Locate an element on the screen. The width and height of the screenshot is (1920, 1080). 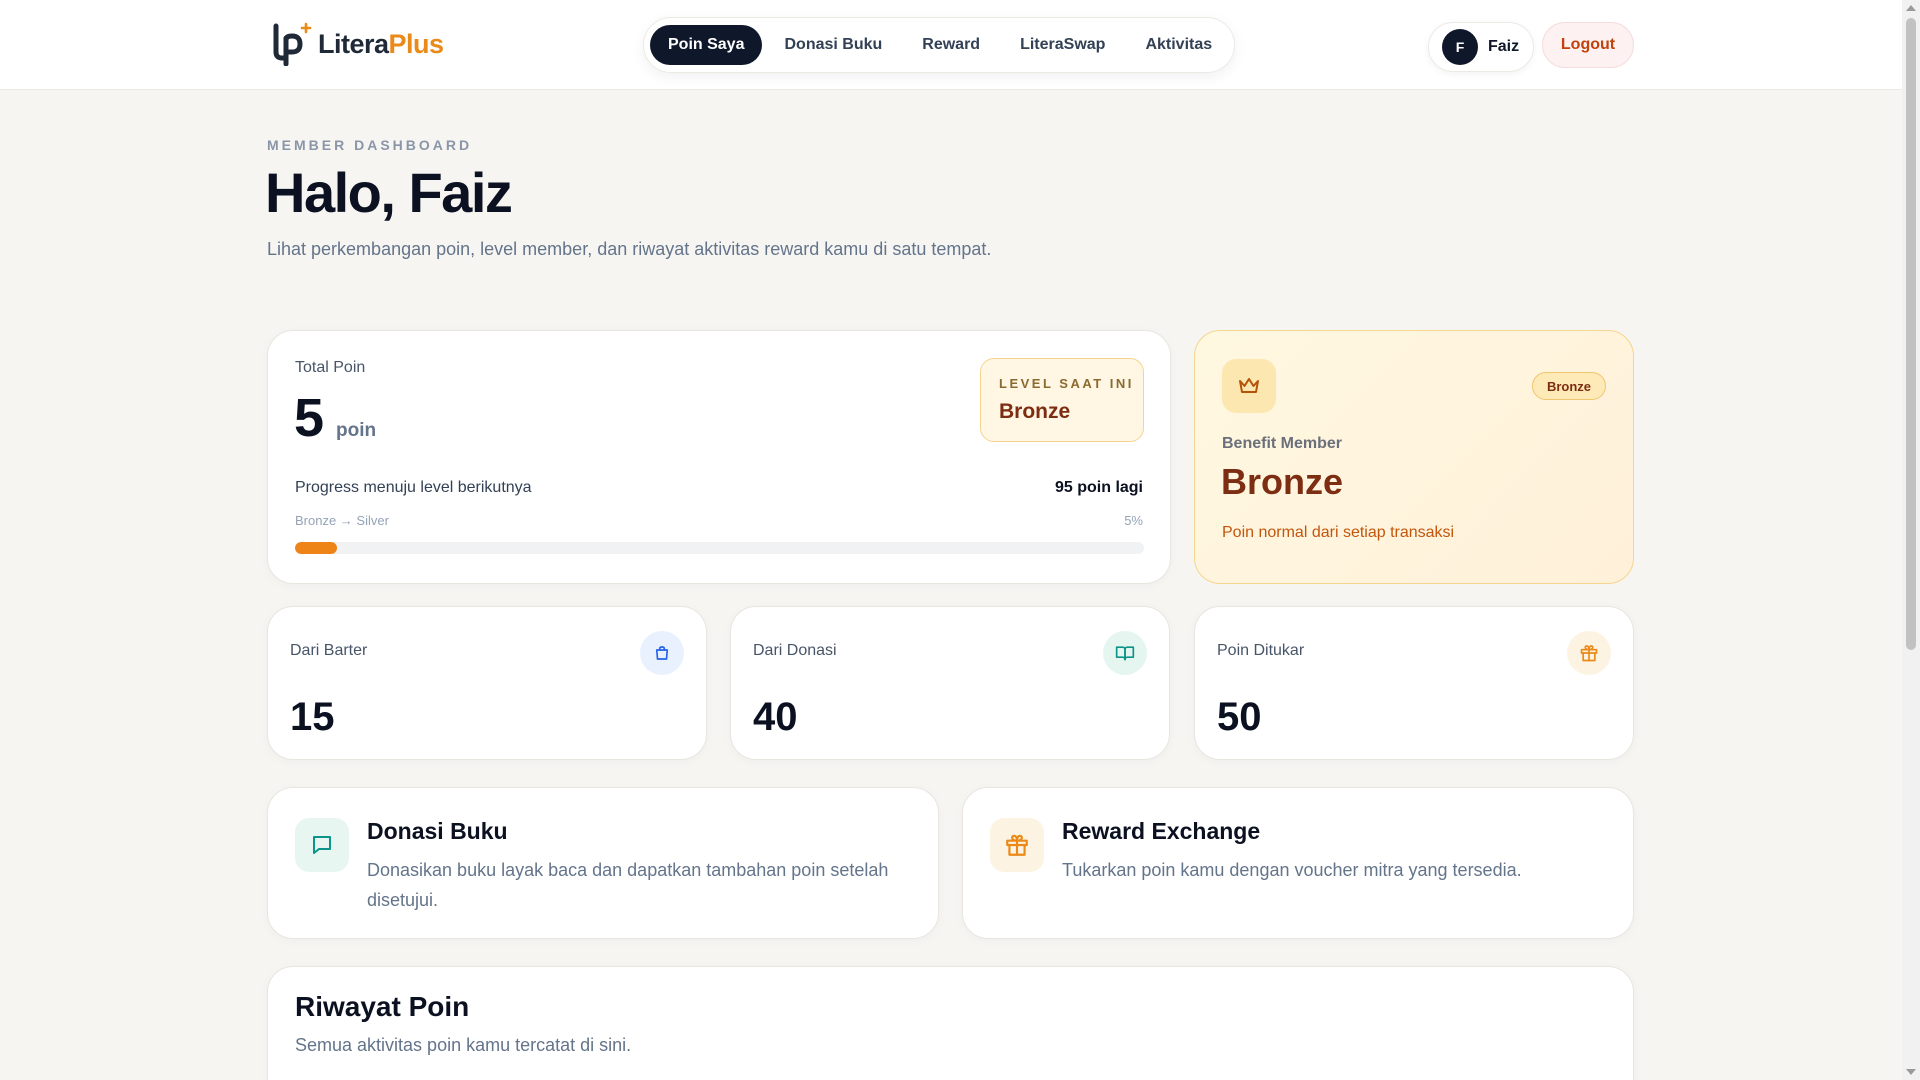
stat-card-barter: Dari Barter 15 is located at coordinates (487, 683).